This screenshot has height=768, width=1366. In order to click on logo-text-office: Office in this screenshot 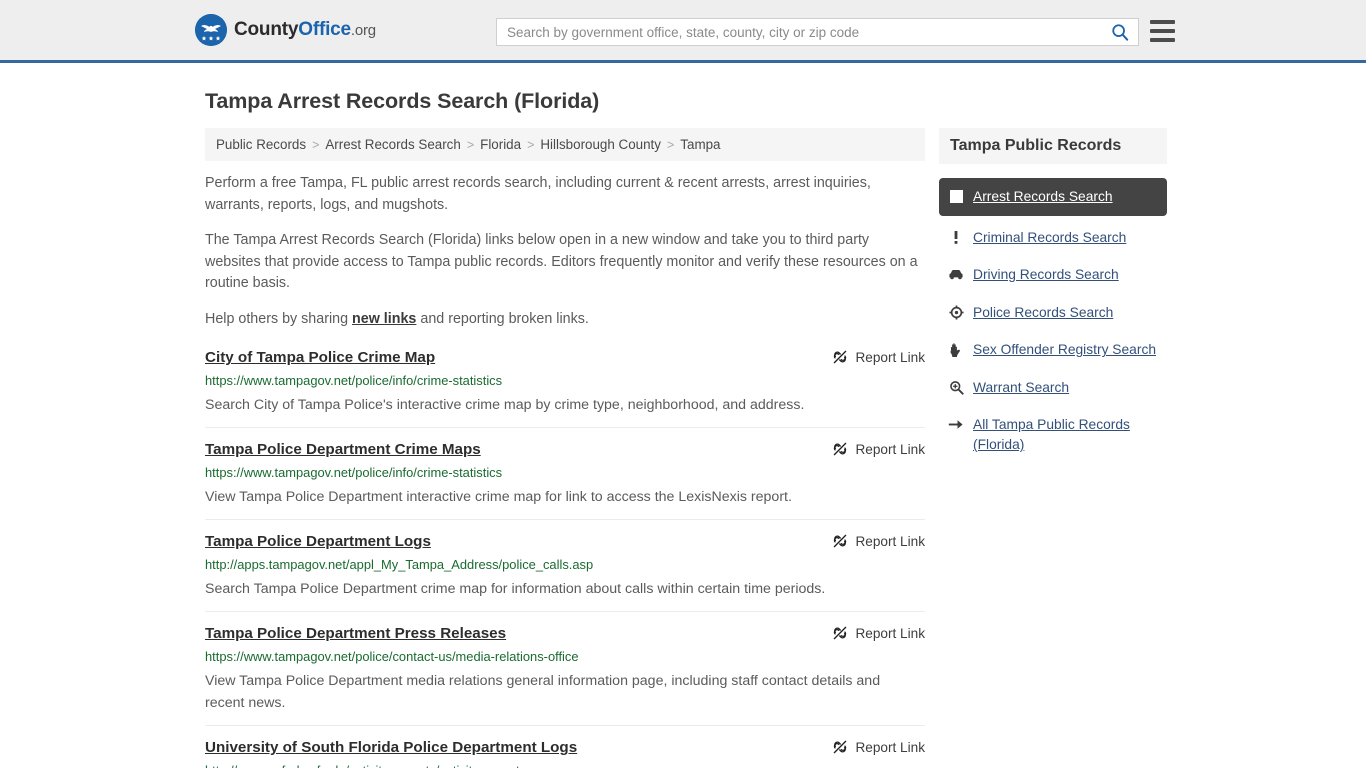, I will do `click(324, 29)`.